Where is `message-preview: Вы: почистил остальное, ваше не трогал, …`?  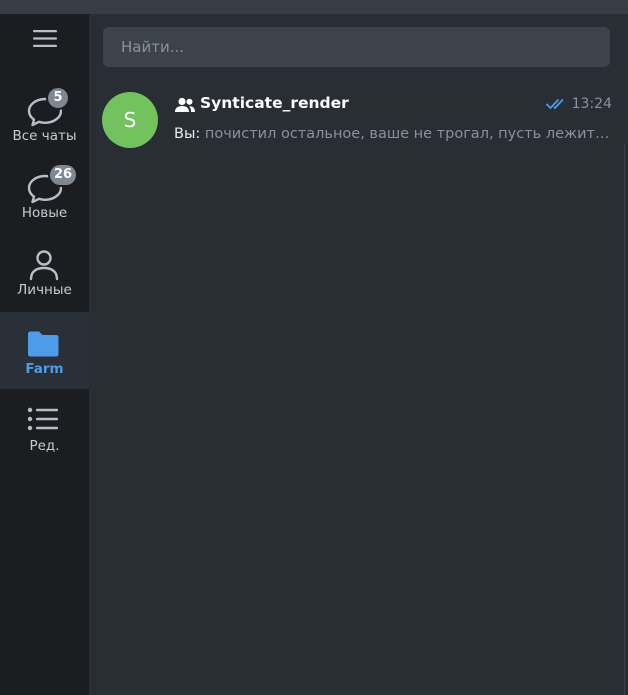
message-preview: Вы: почистил остальное, ваше не трогал, … is located at coordinates (393, 134).